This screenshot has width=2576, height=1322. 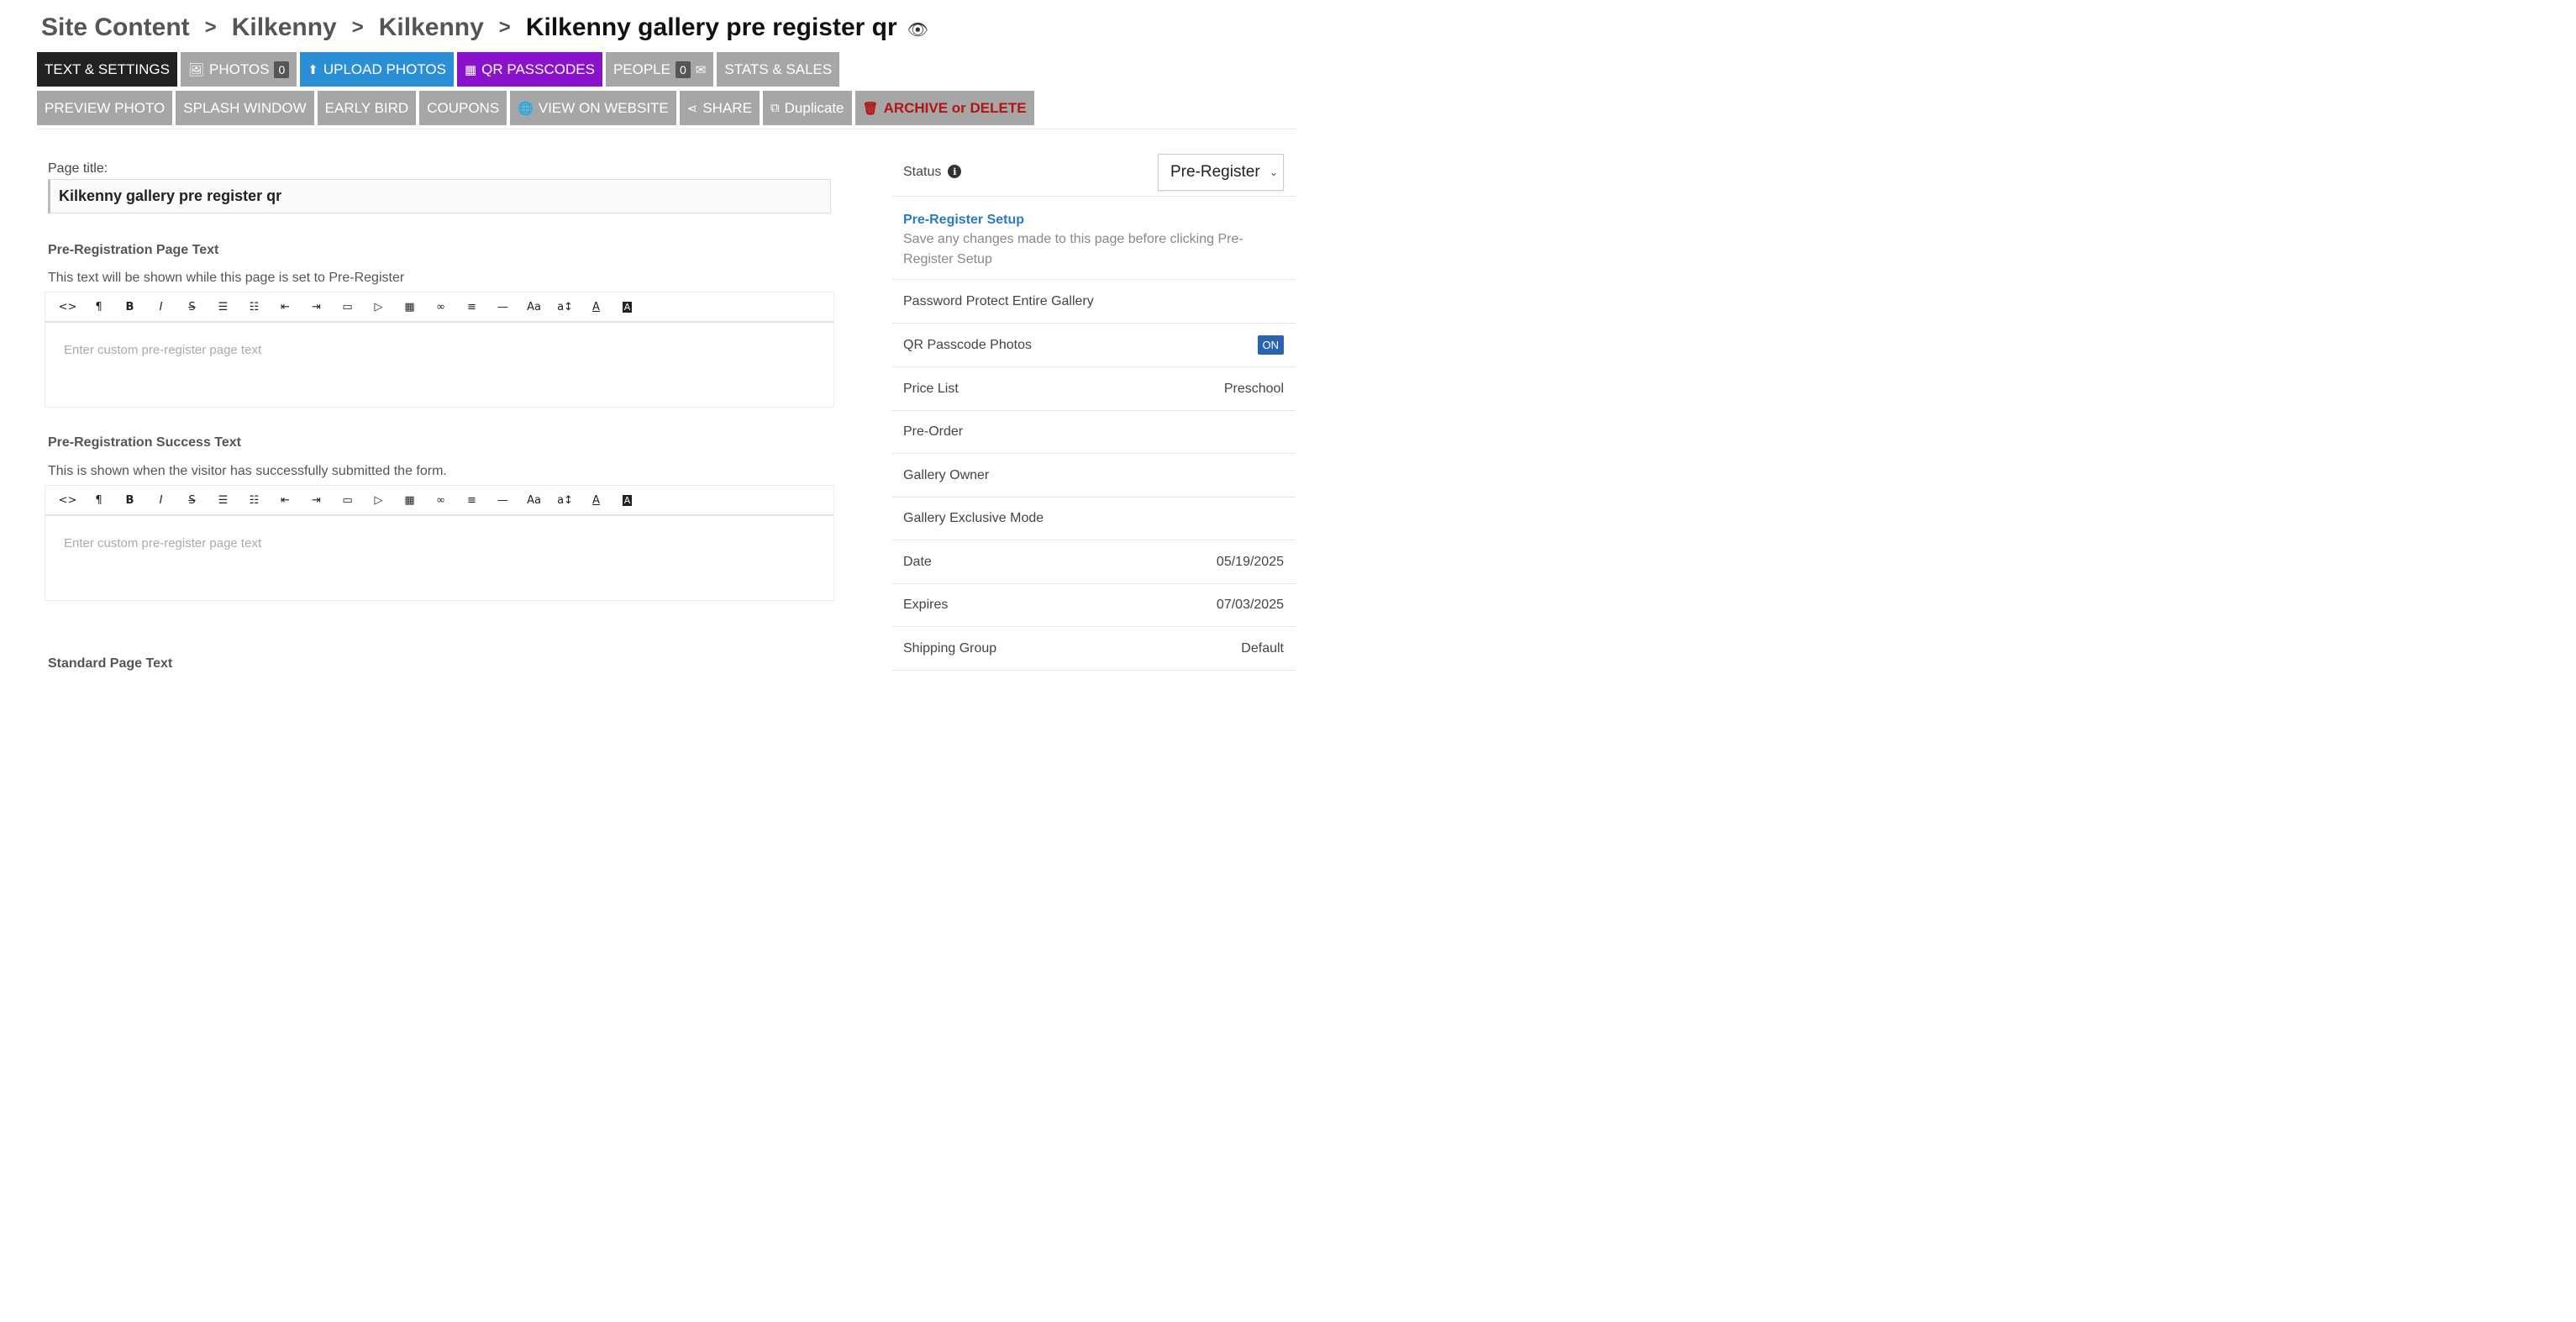 What do you see at coordinates (1093, 220) in the screenshot?
I see `prereg-setup-link: Pre-Register Setup` at bounding box center [1093, 220].